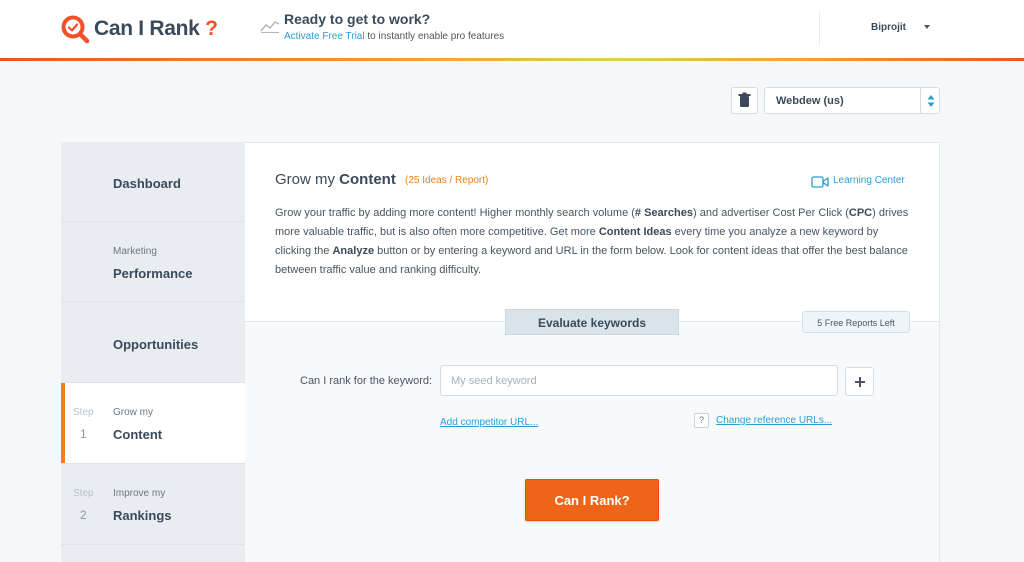 The width and height of the screenshot is (1024, 562). I want to click on free-reports-label: 5 Free Reports Left, so click(856, 323).